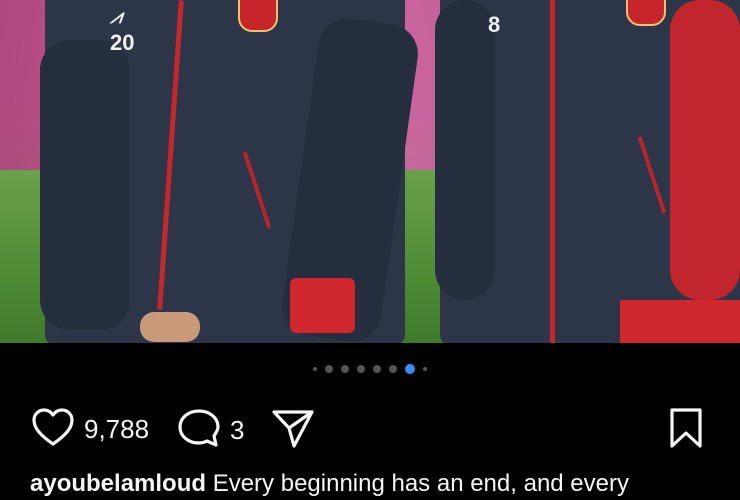  I want to click on caption-username: ayoubelamloud, so click(118, 483).